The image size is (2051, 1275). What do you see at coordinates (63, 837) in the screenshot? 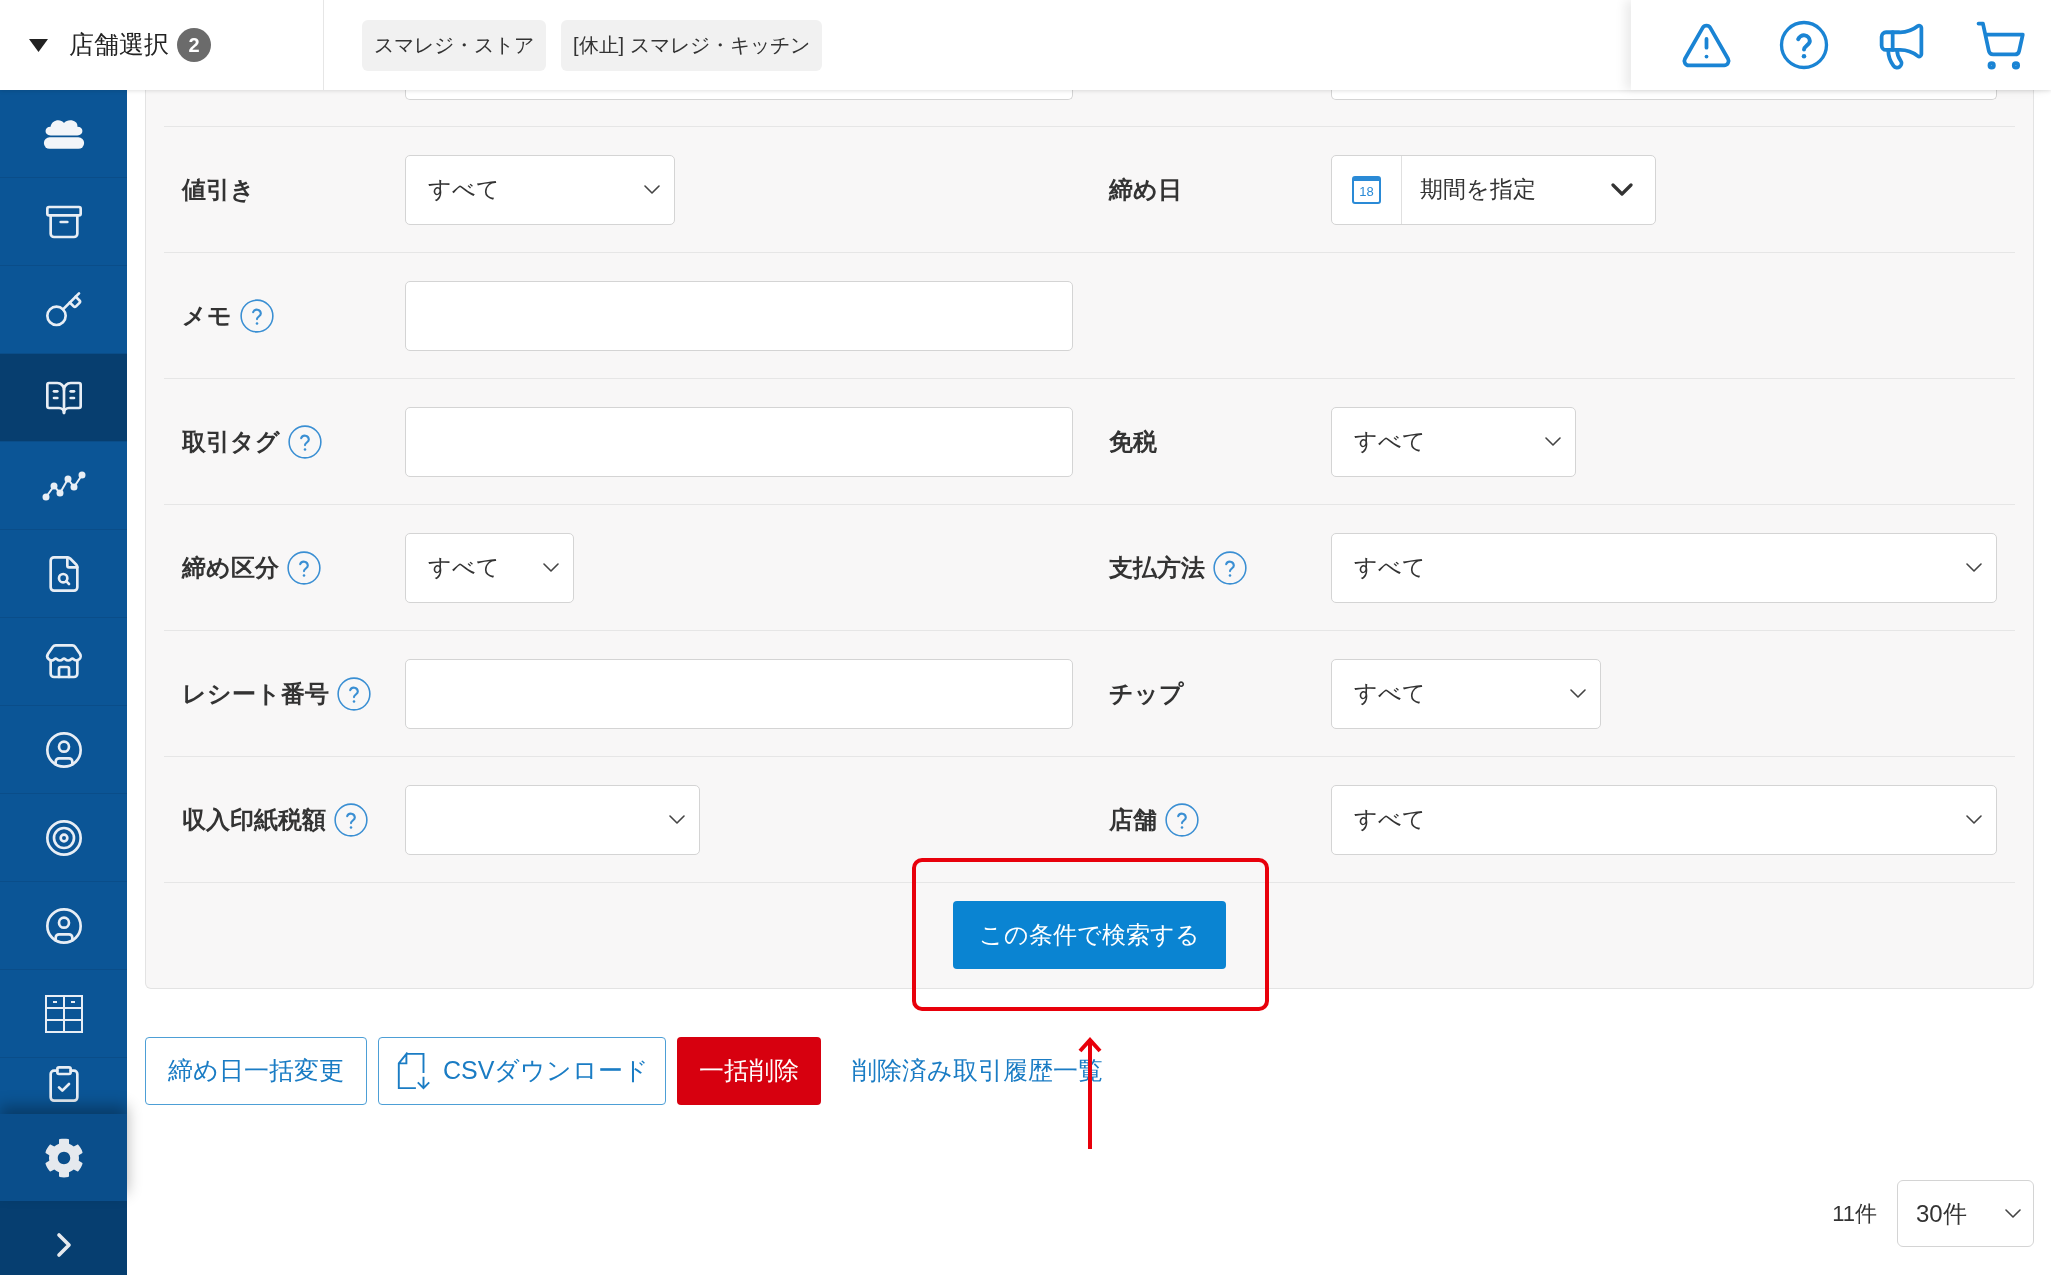
I see `target-icon` at bounding box center [63, 837].